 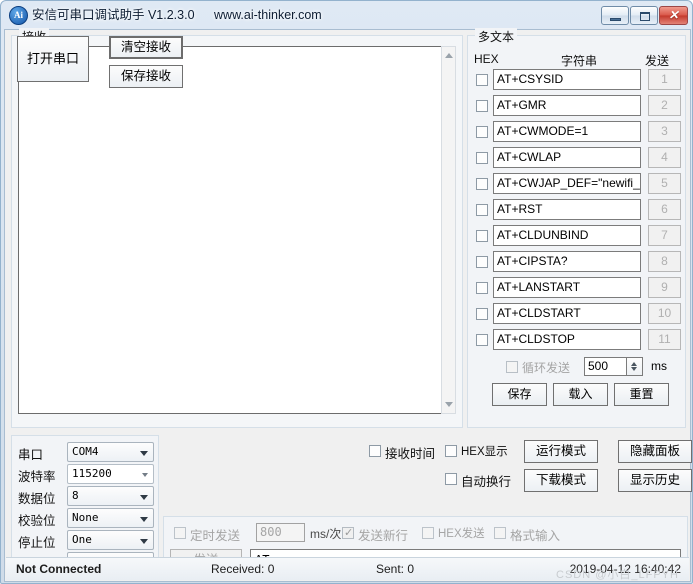 I want to click on reset-button: 重置, so click(x=641, y=394).